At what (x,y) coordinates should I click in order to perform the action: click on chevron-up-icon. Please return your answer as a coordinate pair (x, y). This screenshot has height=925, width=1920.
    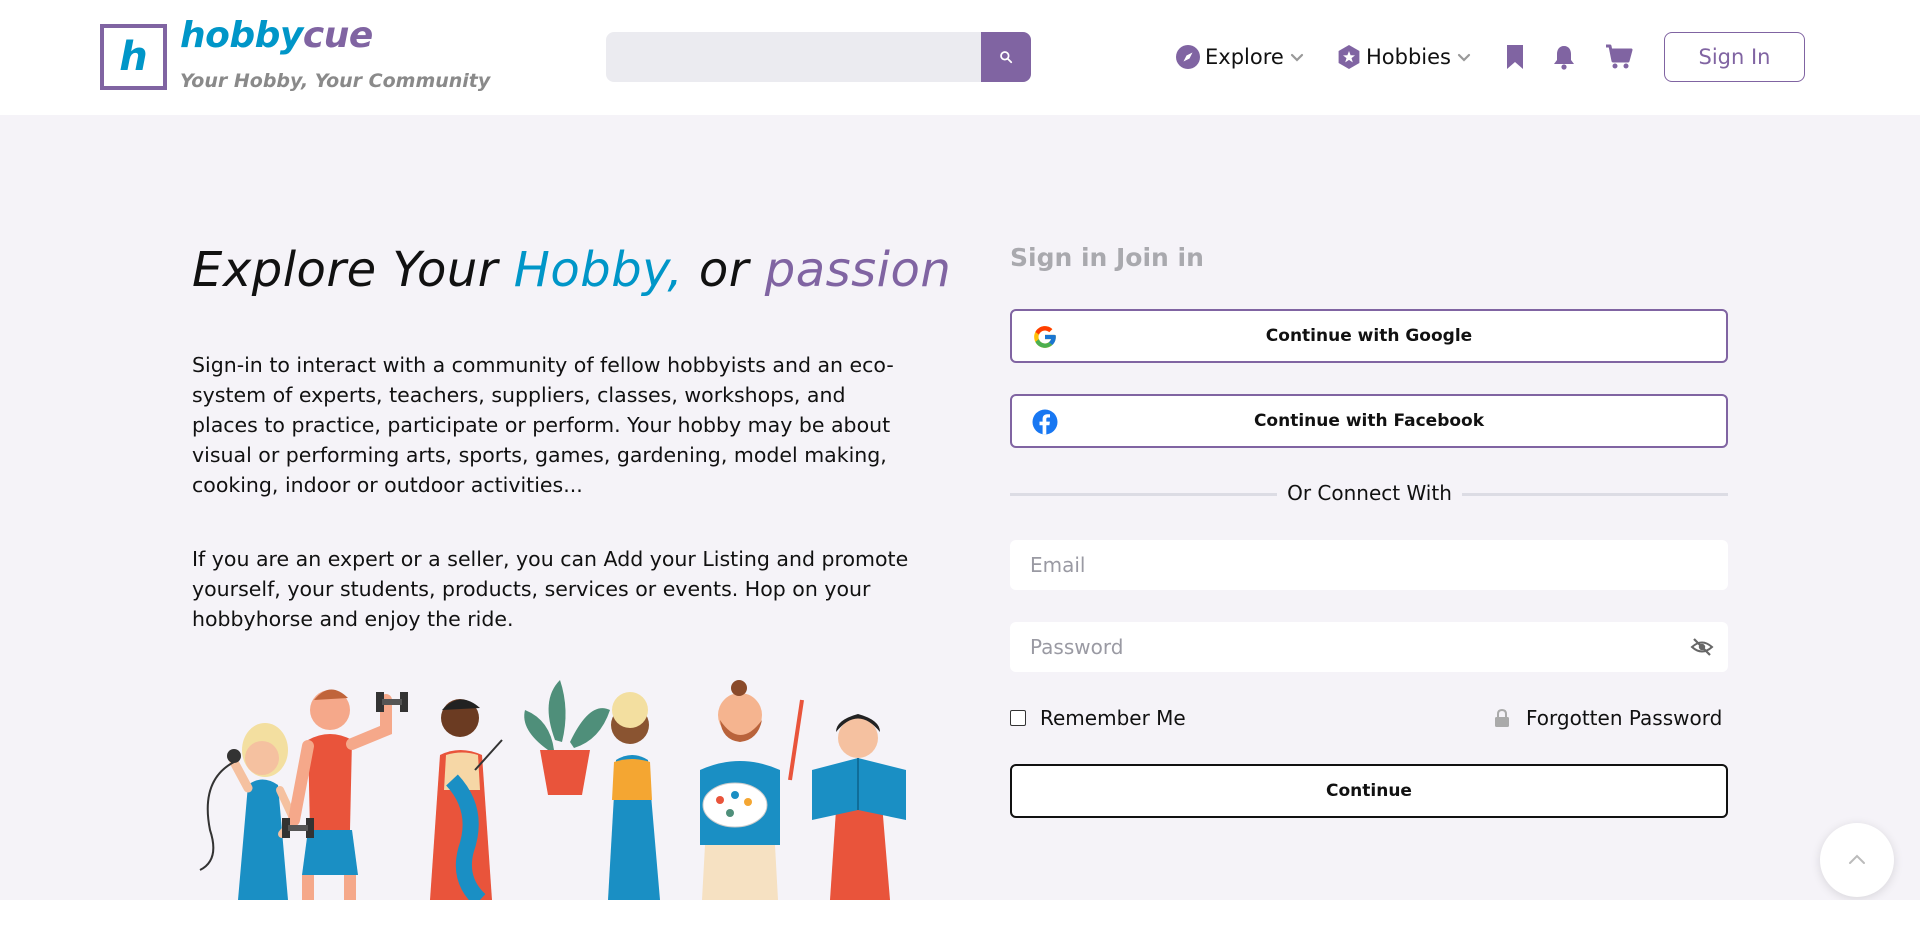
    Looking at the image, I should click on (1857, 859).